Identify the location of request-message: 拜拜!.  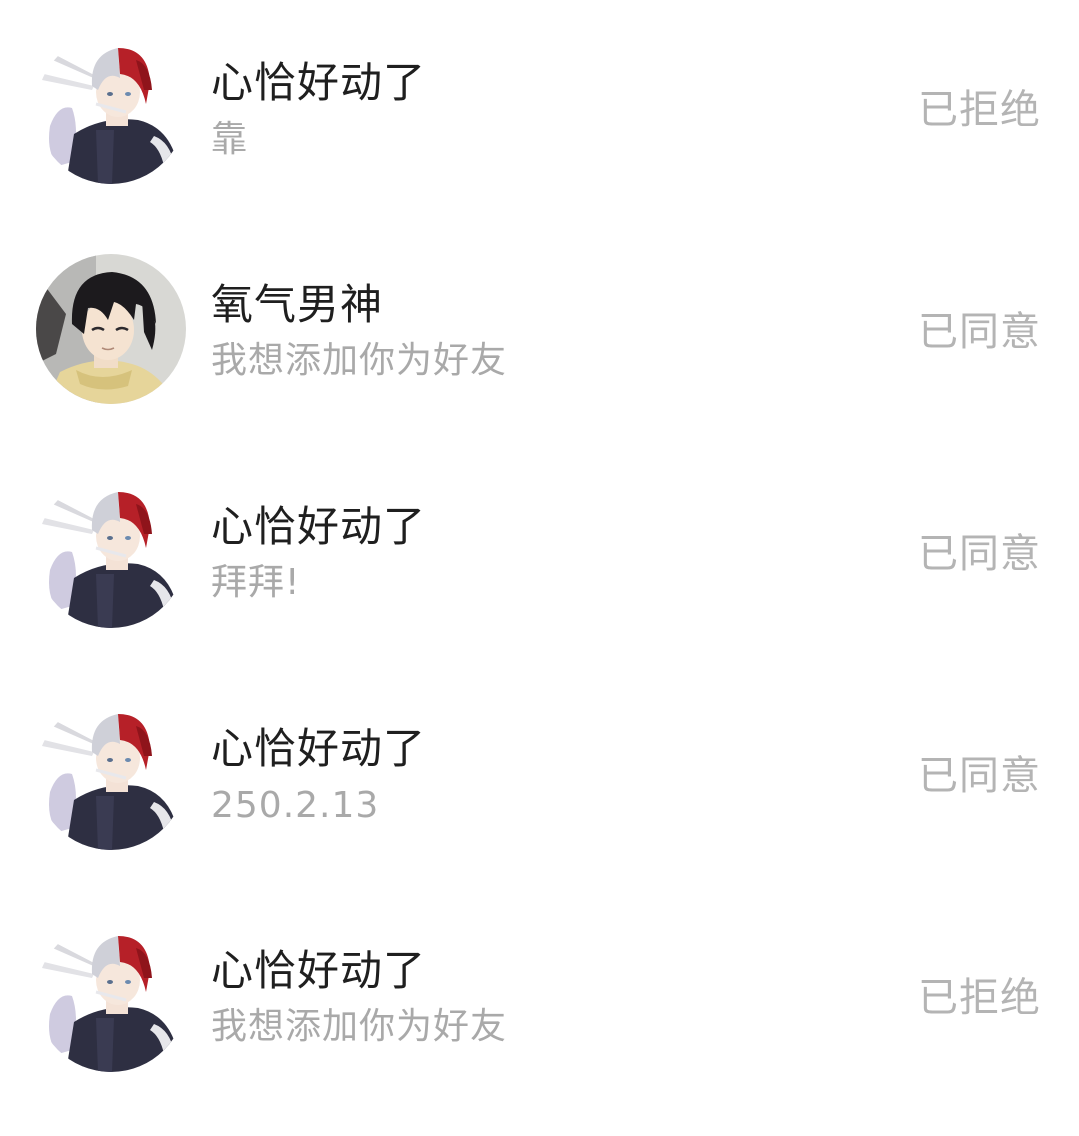
(256, 582).